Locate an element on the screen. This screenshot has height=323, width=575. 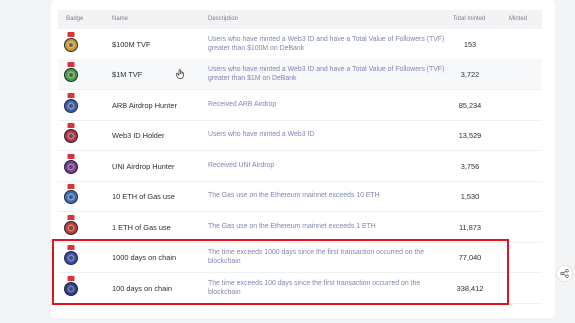
share-icon is located at coordinates (564, 273).